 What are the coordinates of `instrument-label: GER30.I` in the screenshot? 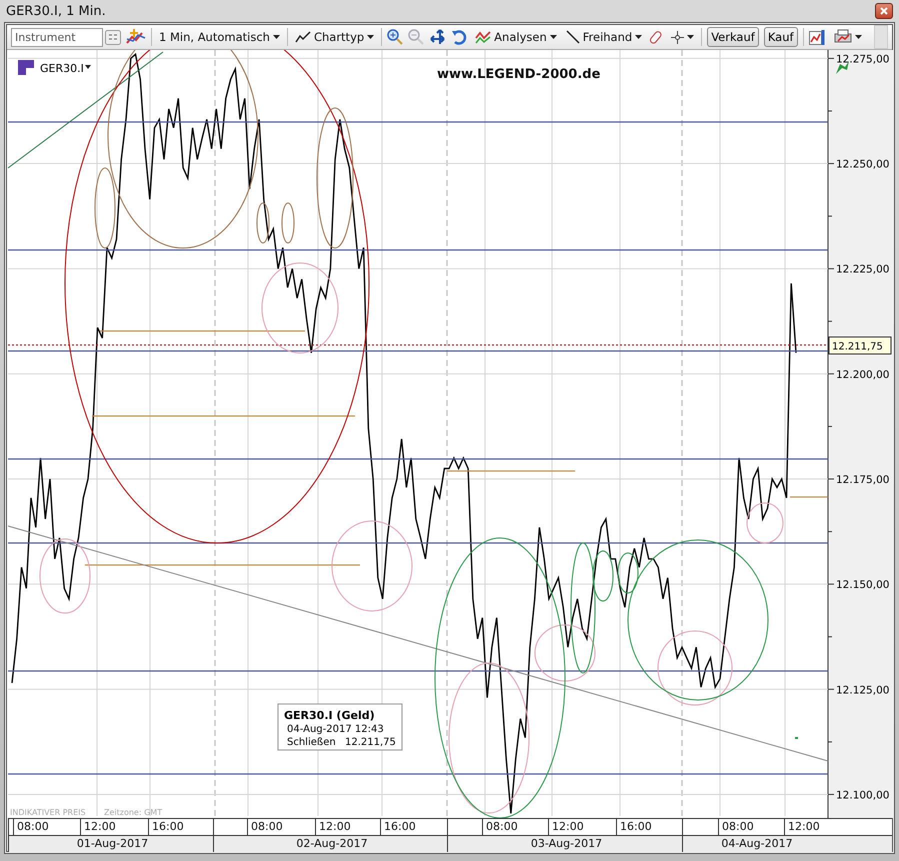 It's located at (62, 68).